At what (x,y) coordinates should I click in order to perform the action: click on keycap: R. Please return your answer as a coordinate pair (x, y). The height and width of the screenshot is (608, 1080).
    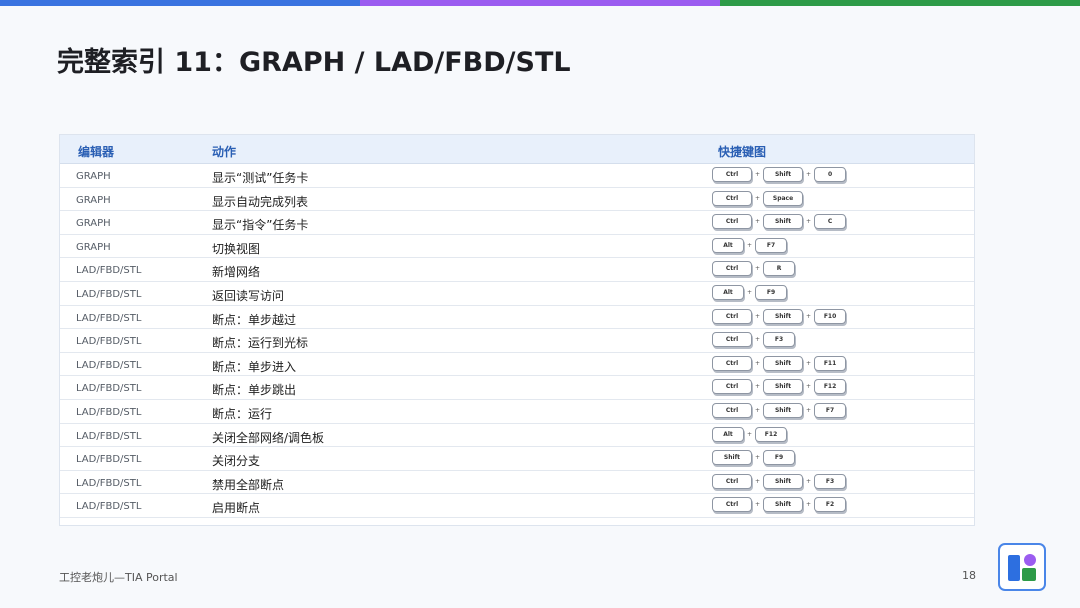
    Looking at the image, I should click on (779, 269).